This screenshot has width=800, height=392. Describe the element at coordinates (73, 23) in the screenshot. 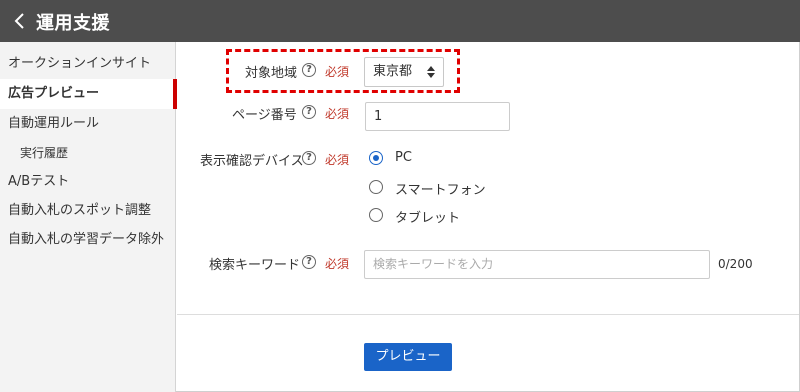

I see `page-title: 運用支援` at that location.